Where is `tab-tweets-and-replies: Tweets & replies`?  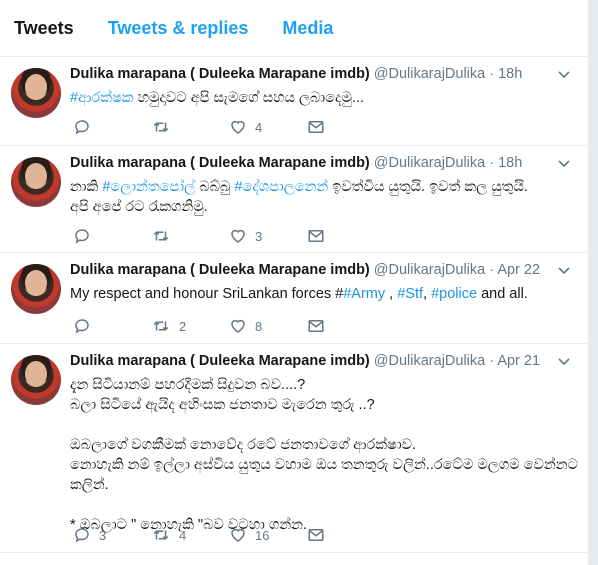 tab-tweets-and-replies: Tweets & replies is located at coordinates (178, 28).